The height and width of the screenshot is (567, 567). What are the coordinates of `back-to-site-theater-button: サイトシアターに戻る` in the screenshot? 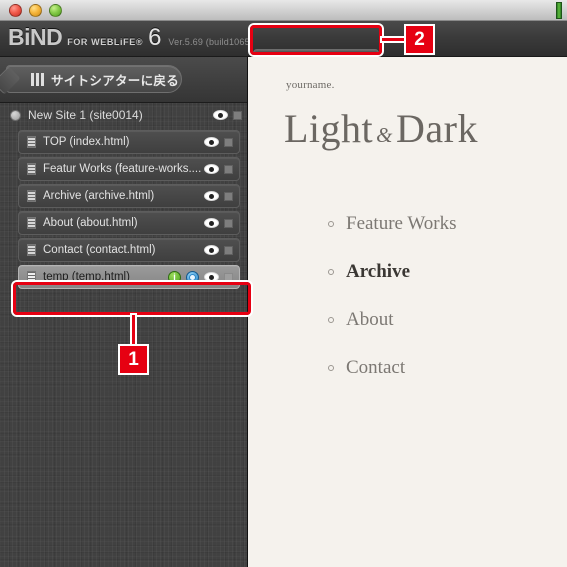 It's located at (91, 80).